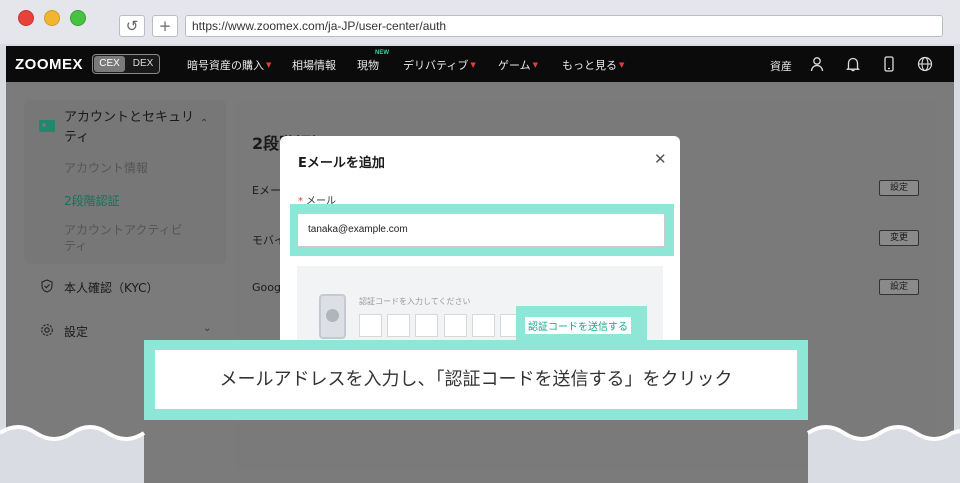  What do you see at coordinates (925, 64) in the screenshot?
I see `globe-icon` at bounding box center [925, 64].